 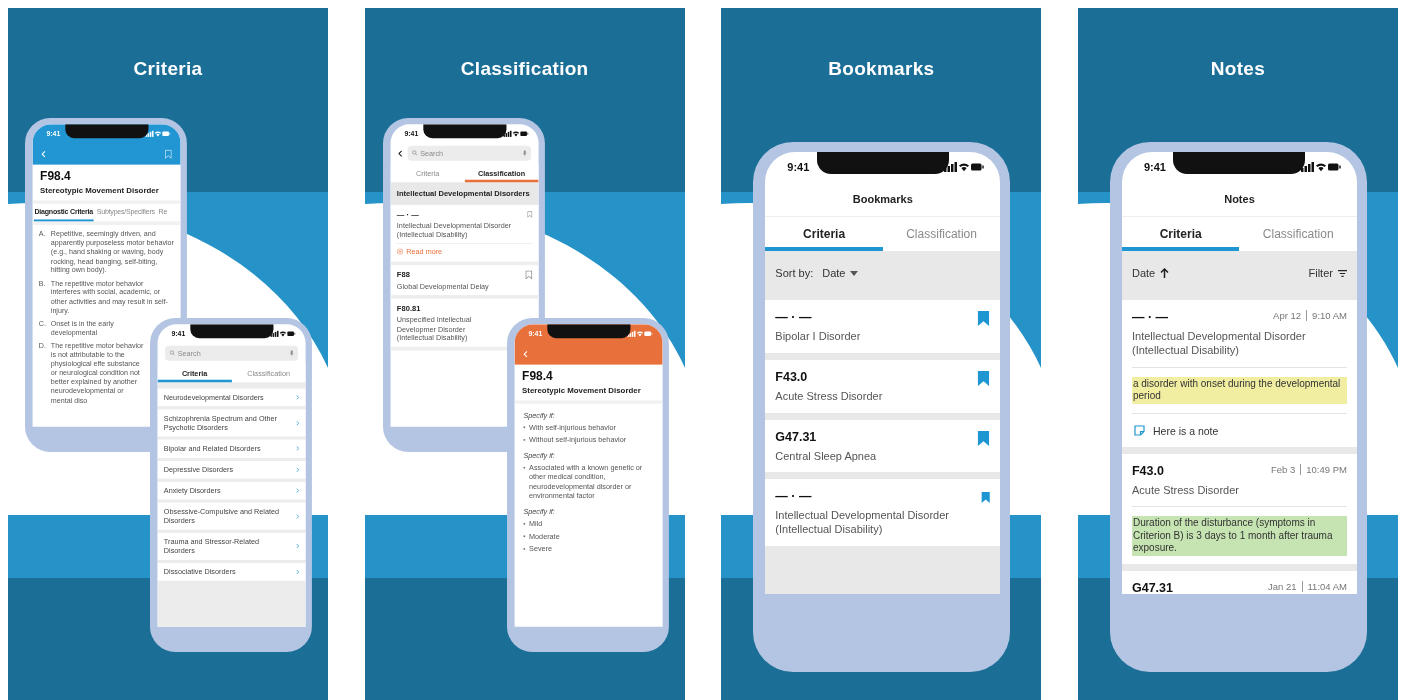 I want to click on arrow-up-icon, so click(x=1165, y=273).